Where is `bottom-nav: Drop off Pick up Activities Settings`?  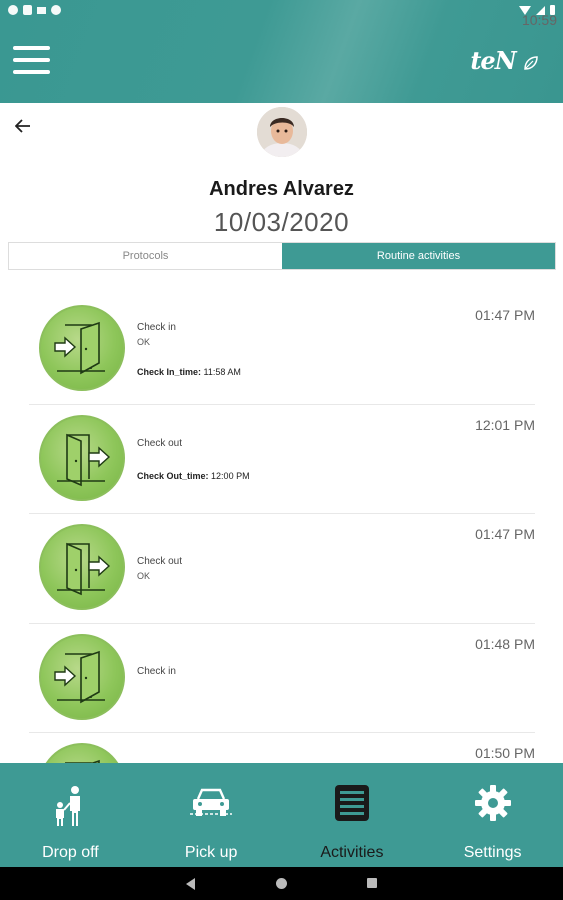 bottom-nav: Drop off Pick up Activities Settings is located at coordinates (281, 815).